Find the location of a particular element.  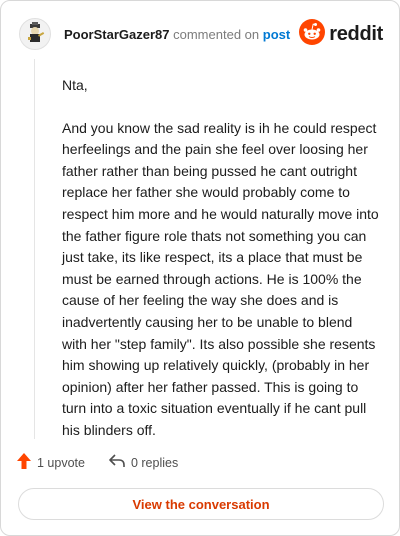

upvote-count: 1 upvote is located at coordinates (61, 462).